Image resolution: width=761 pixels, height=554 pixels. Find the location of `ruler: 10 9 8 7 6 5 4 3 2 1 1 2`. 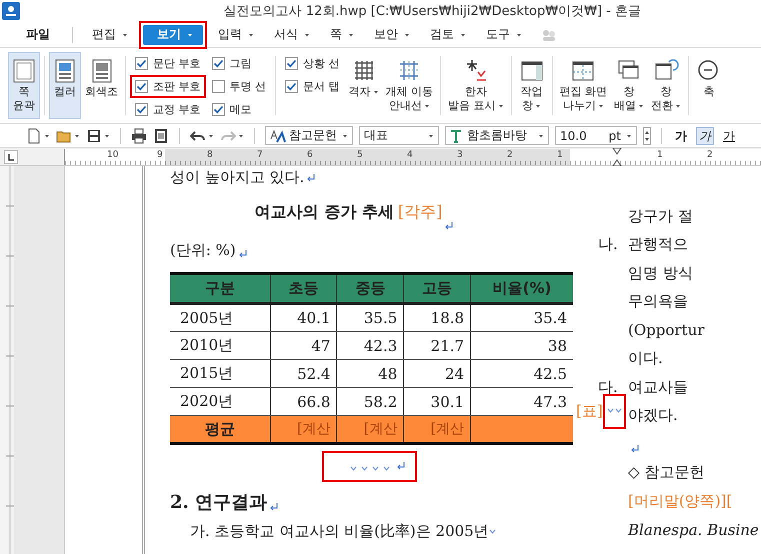

ruler: 10 9 8 7 6 5 4 3 2 1 1 2 is located at coordinates (412, 156).